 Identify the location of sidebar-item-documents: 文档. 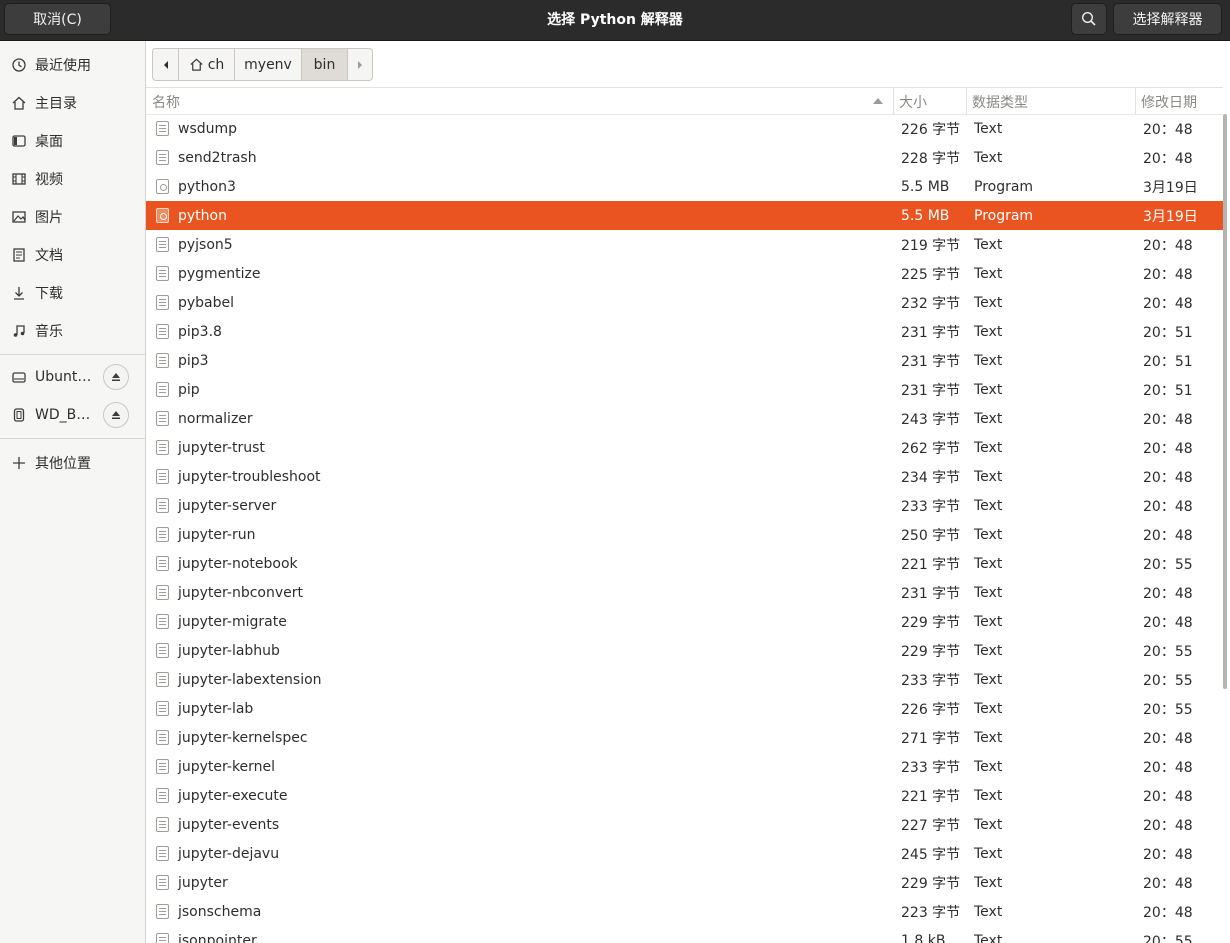
(72, 255).